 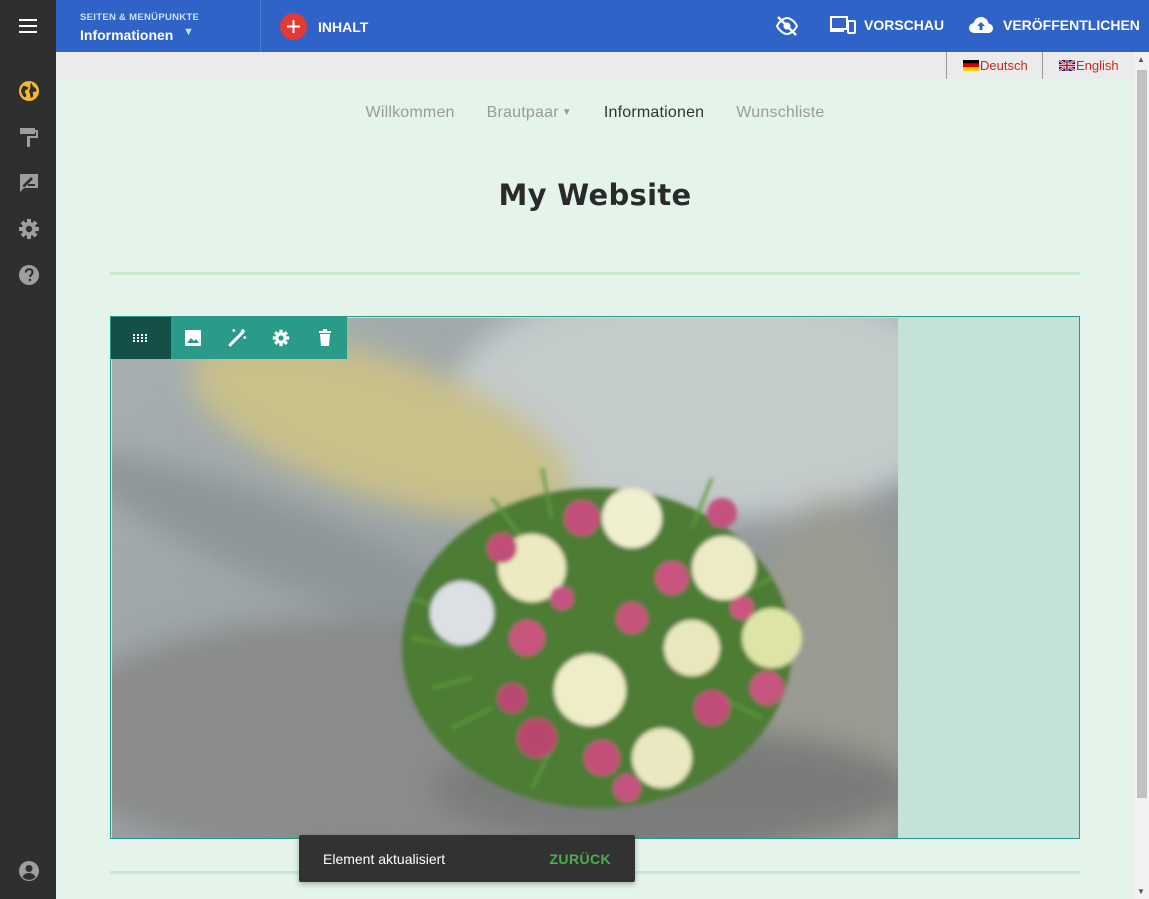 What do you see at coordinates (780, 113) in the screenshot?
I see `nav-item-wunschliste: Wunschliste` at bounding box center [780, 113].